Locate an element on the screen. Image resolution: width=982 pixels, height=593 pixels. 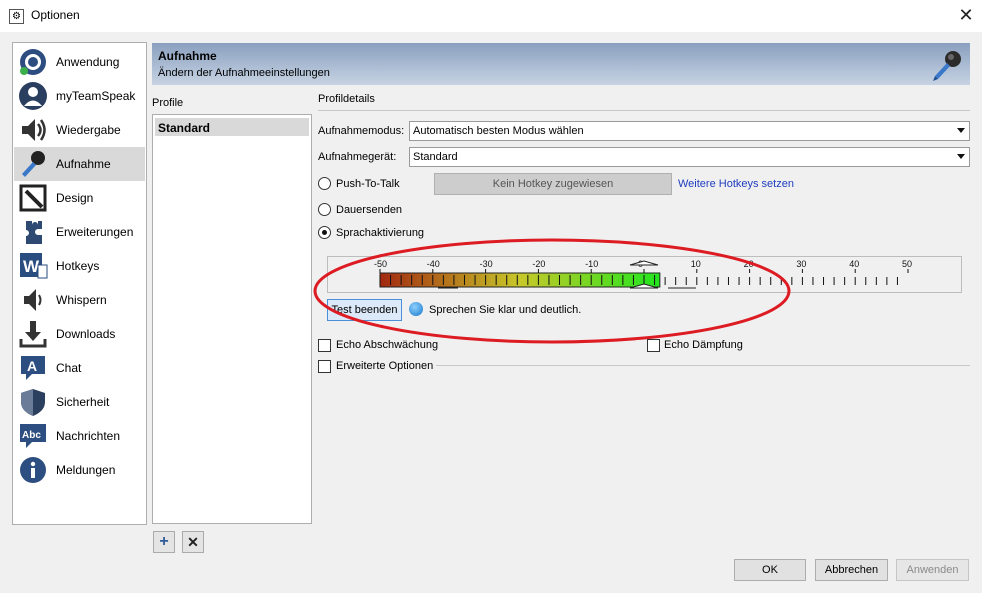
sidebar-item-hotkeys: W Hotkeys is located at coordinates (79, 266).